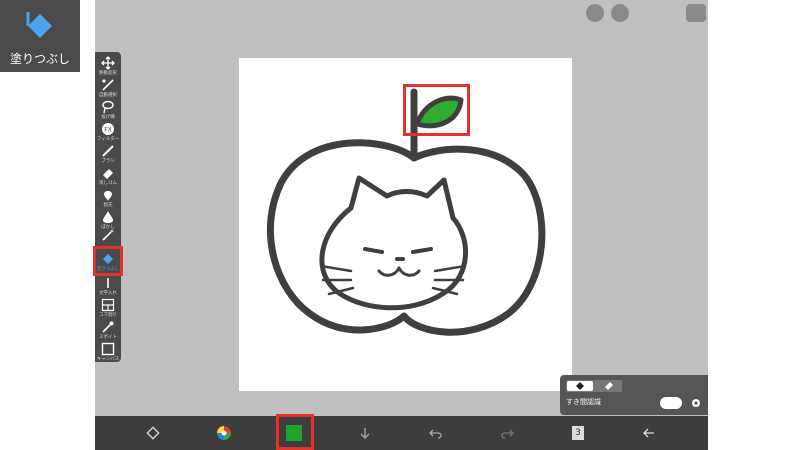 The image size is (800, 450). Describe the element at coordinates (108, 359) in the screenshot. I see `tool-label: キャンバス` at that location.